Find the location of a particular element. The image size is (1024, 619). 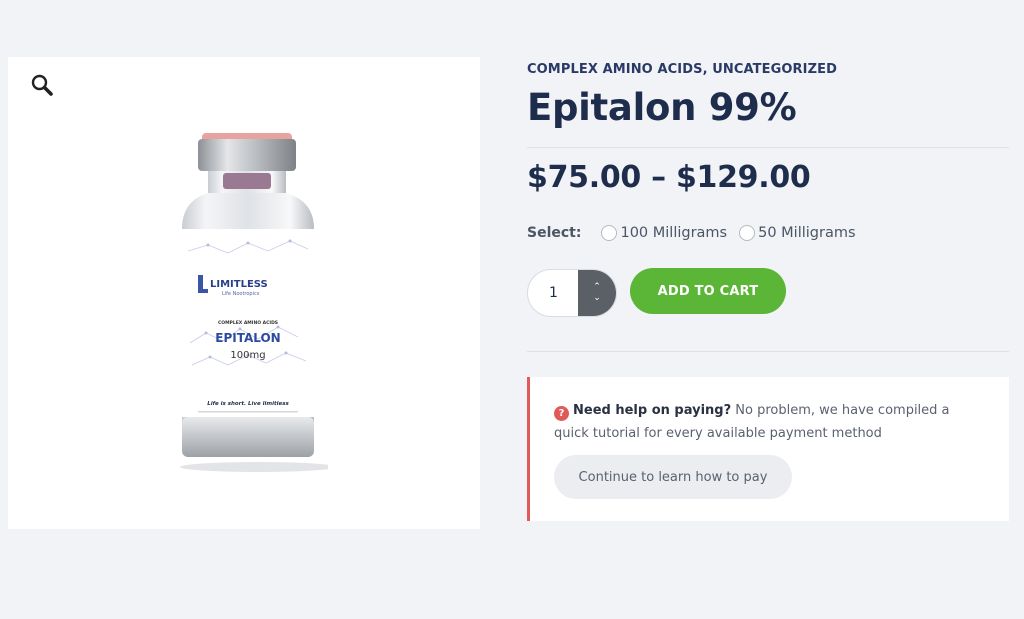

variation-label: Select: is located at coordinates (554, 233).